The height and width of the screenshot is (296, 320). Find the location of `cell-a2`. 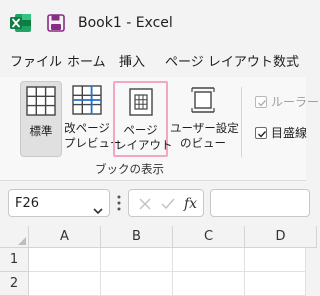

cell-a2 is located at coordinates (65, 284).